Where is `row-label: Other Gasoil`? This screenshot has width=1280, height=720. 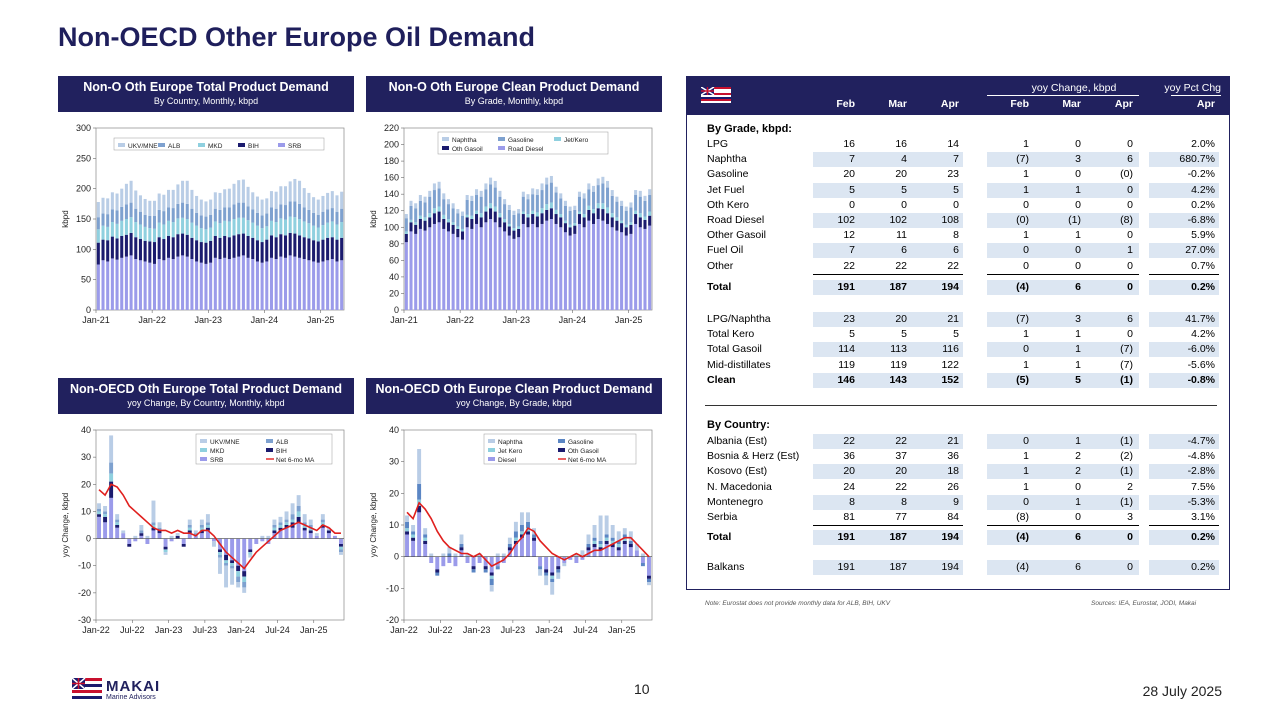 row-label: Other Gasoil is located at coordinates (736, 235).